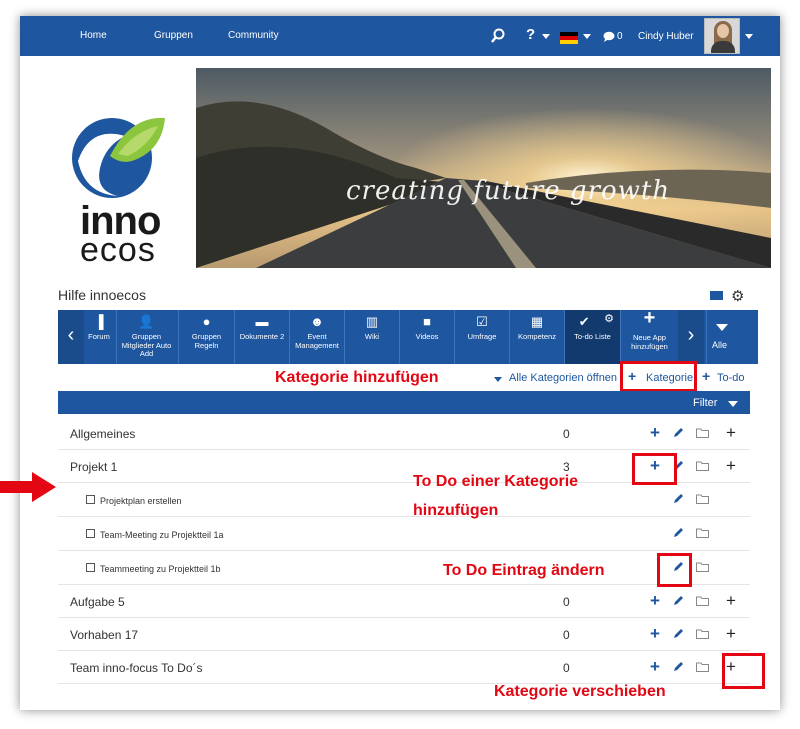 This screenshot has width=800, height=729. What do you see at coordinates (372, 321) in the screenshot?
I see `wiki-icon: ▥` at bounding box center [372, 321].